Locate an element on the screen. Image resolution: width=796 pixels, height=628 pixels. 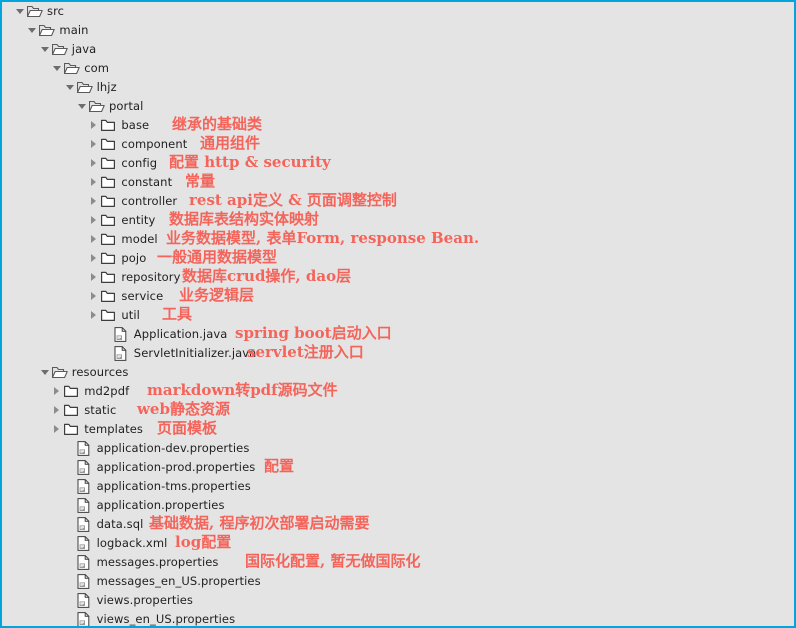
tree-row: src is located at coordinates (33, 11).